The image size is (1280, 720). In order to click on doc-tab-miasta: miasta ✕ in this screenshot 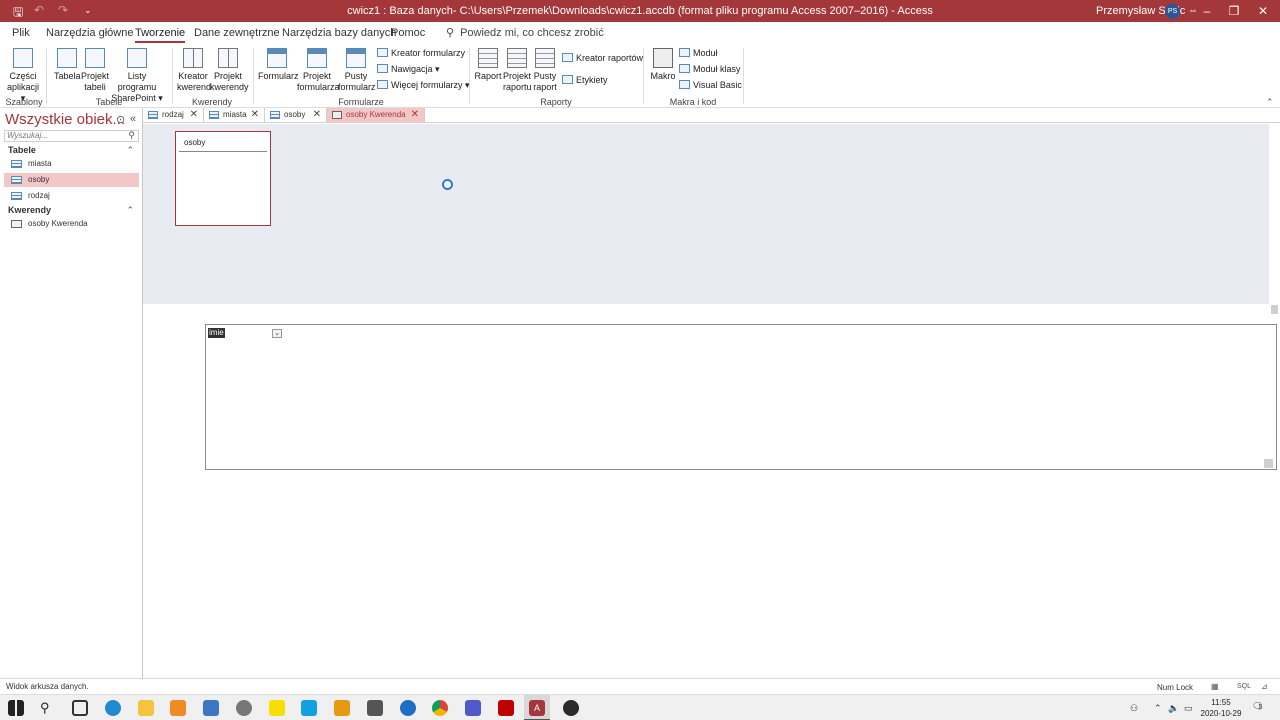, I will do `click(234, 115)`.